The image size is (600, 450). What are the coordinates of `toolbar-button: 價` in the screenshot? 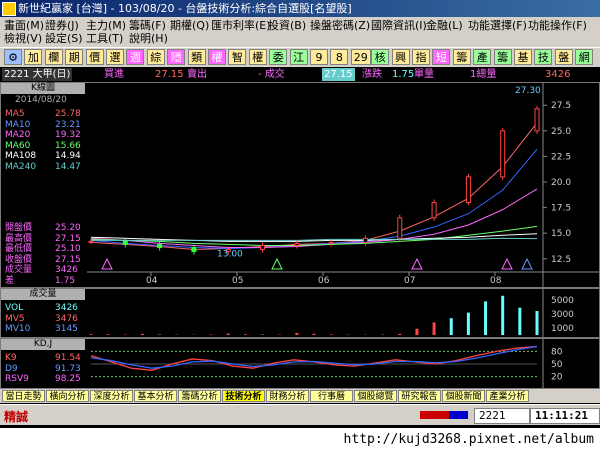 It's located at (94, 57).